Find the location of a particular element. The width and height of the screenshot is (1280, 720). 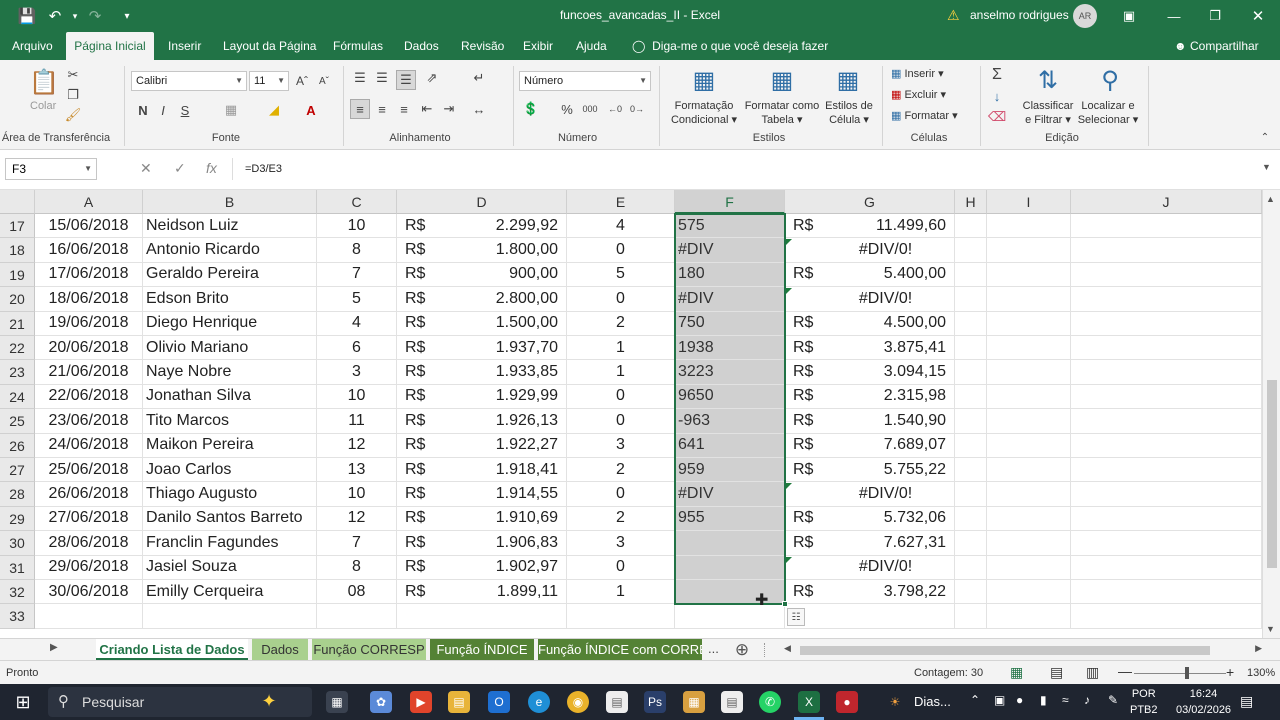

cell-a-30: 28/06/2018 is located at coordinates (89, 543).